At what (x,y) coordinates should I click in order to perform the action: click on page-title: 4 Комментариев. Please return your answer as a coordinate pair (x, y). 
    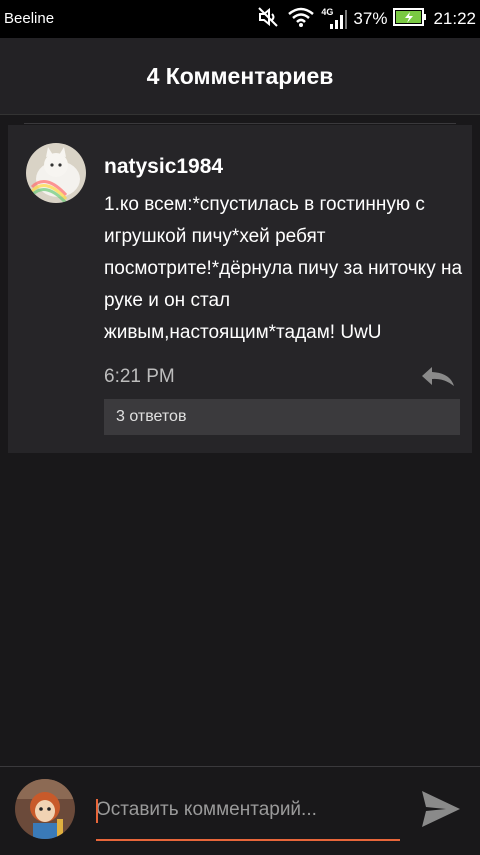
    Looking at the image, I should click on (240, 75).